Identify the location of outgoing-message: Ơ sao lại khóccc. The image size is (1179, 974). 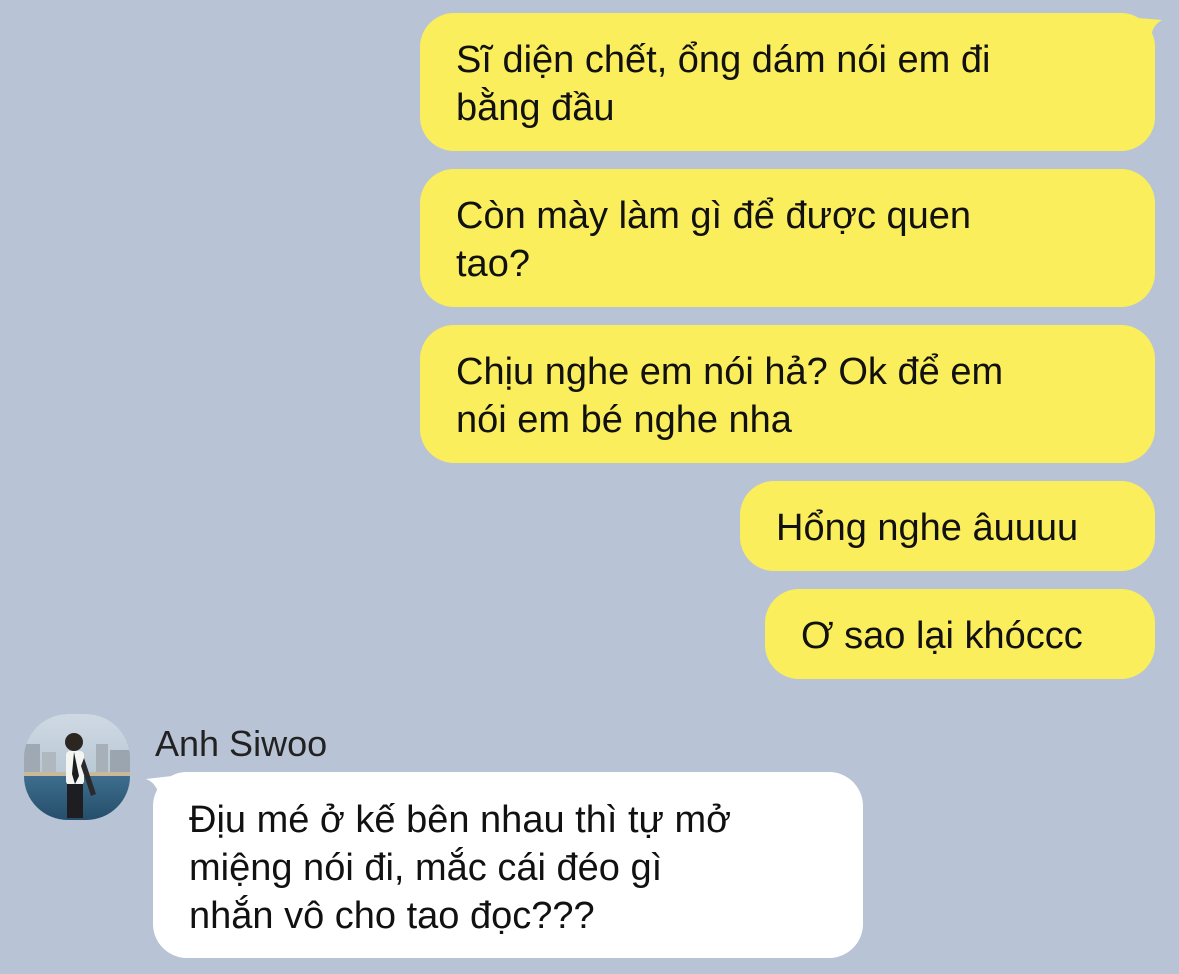
(960, 634).